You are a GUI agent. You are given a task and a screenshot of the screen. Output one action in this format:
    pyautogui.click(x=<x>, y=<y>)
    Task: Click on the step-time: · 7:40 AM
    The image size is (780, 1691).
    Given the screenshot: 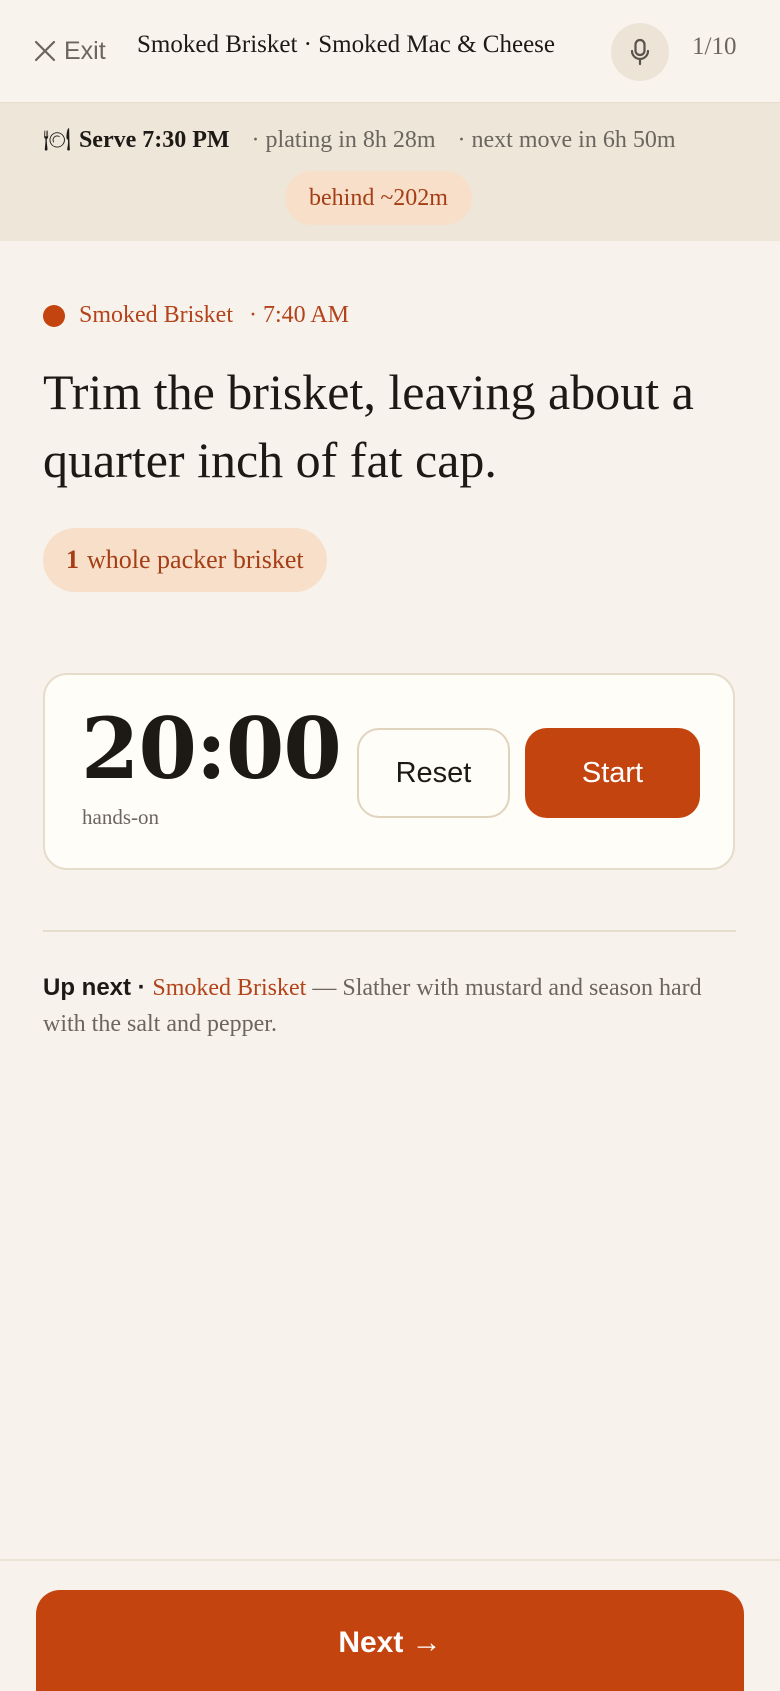 What is the action you would take?
    pyautogui.click(x=299, y=315)
    